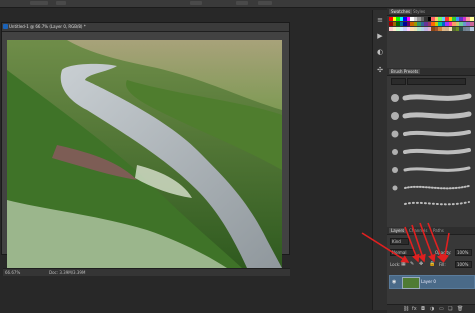  Describe the element at coordinates (432, 309) in the screenshot. I see `adjustment-layer-icon: ◑` at that location.